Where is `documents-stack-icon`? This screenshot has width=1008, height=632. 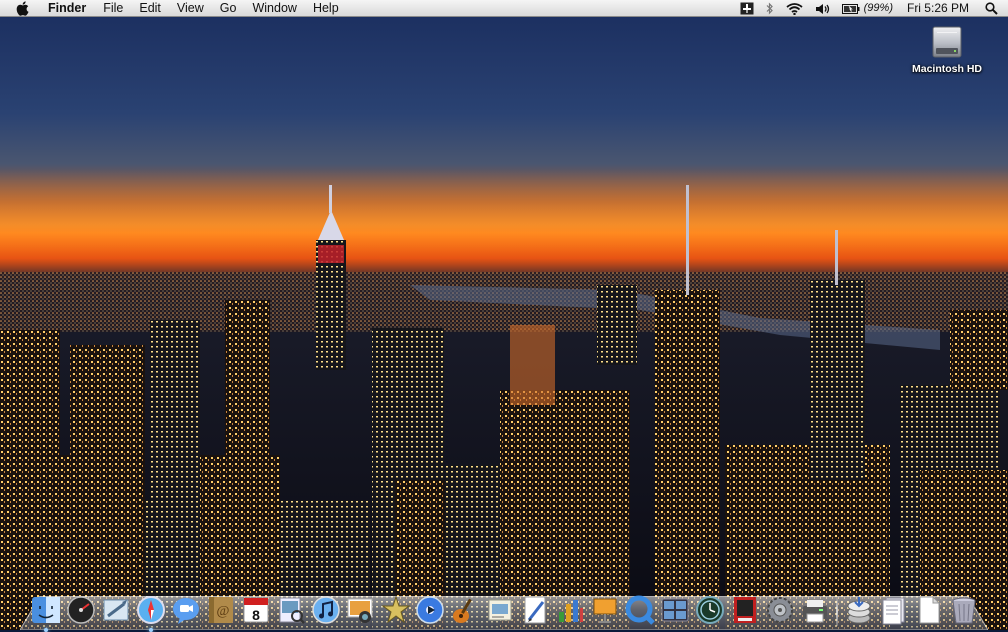 documents-stack-icon is located at coordinates (894, 610).